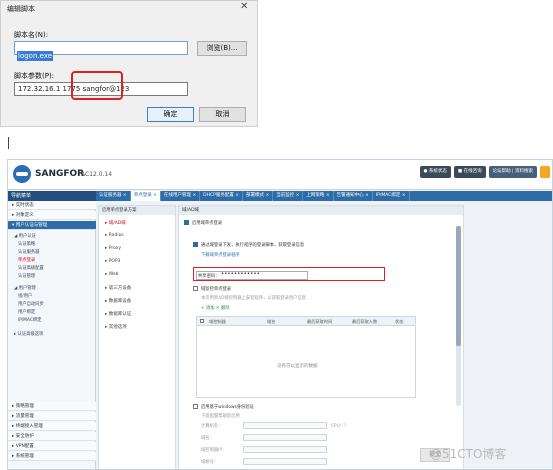 Image resolution: width=553 pixels, height=470 pixels. What do you see at coordinates (545, 172) in the screenshot?
I see `user-icon` at bounding box center [545, 172].